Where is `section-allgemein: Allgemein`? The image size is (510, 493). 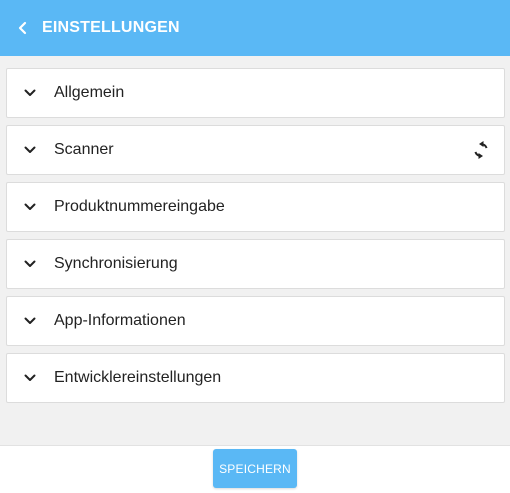
section-allgemein: Allgemein is located at coordinates (255, 93).